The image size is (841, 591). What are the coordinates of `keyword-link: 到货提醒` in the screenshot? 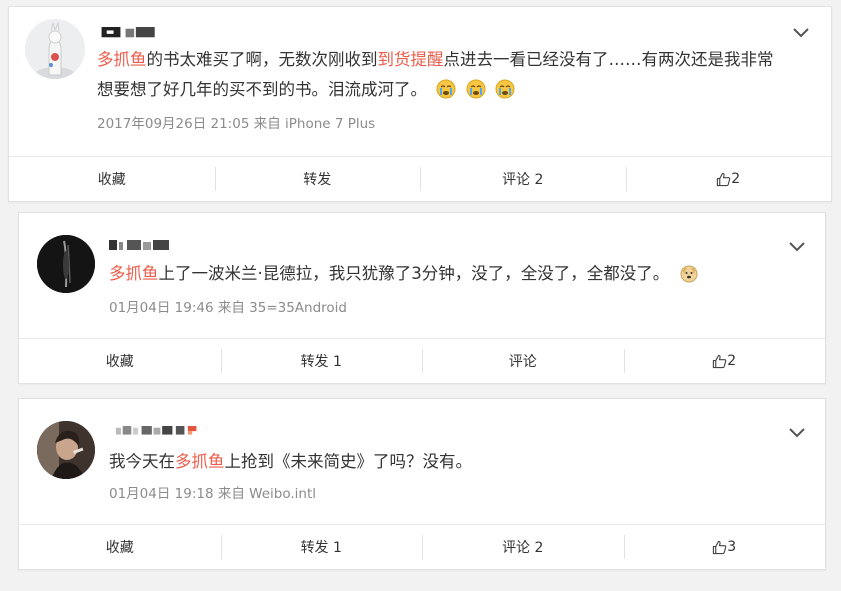 It's located at (411, 59).